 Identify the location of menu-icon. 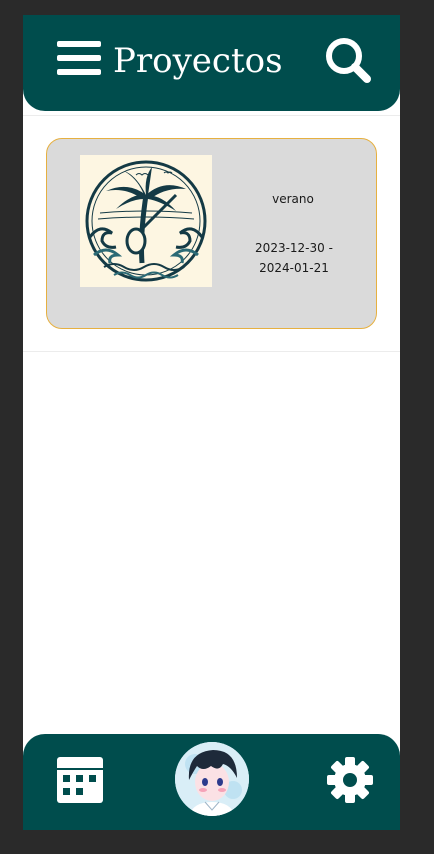
(79, 58).